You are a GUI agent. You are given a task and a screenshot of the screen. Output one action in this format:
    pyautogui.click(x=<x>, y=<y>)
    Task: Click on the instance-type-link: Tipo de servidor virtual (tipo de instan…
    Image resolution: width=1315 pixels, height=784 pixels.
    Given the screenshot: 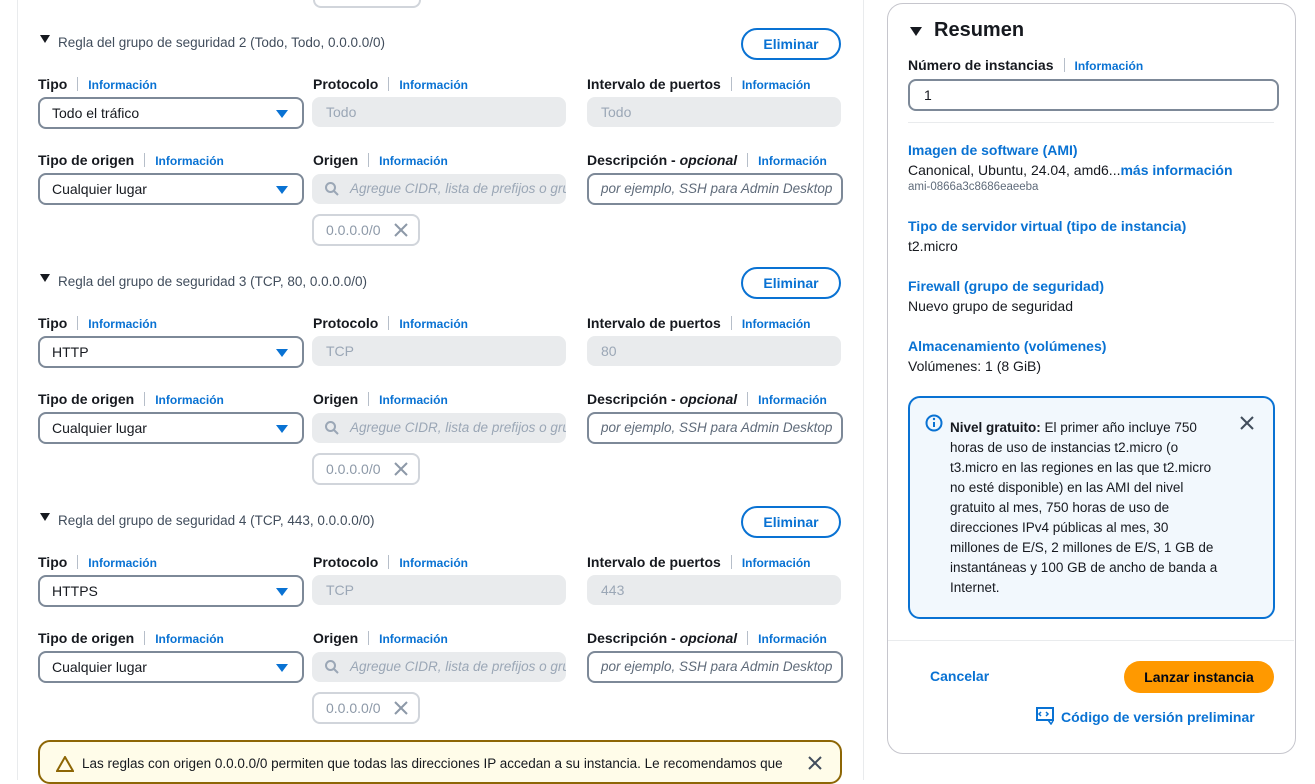 What is the action you would take?
    pyautogui.click(x=1047, y=226)
    